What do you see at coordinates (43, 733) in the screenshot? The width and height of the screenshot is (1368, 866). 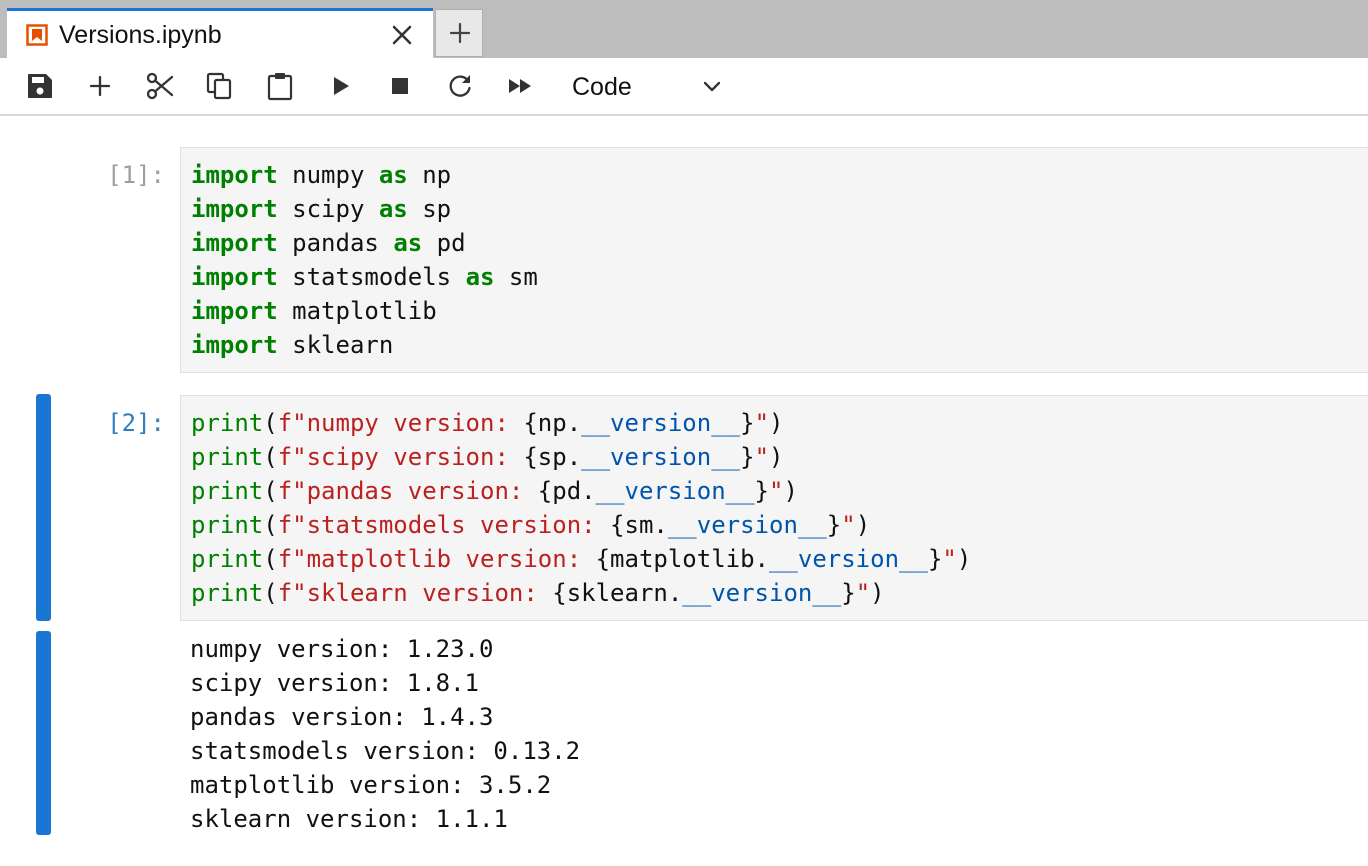 I see `output-collapser` at bounding box center [43, 733].